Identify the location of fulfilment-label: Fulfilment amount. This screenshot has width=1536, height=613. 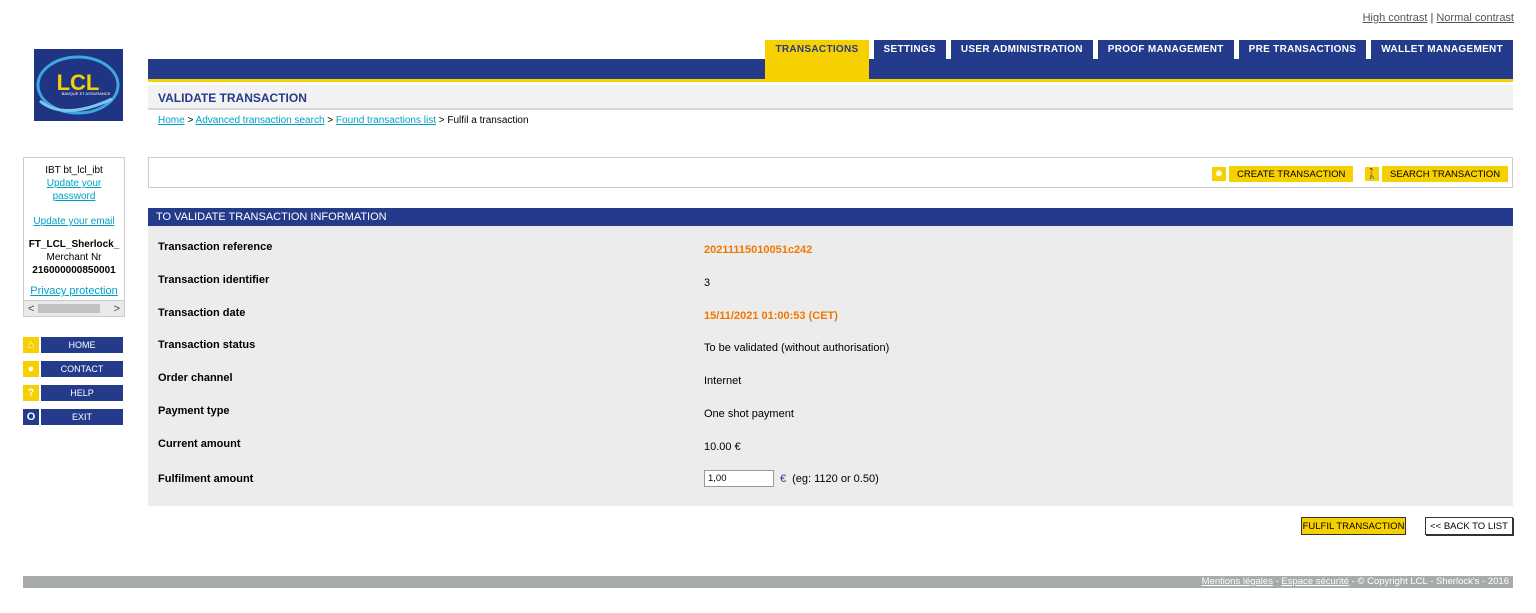
(206, 479).